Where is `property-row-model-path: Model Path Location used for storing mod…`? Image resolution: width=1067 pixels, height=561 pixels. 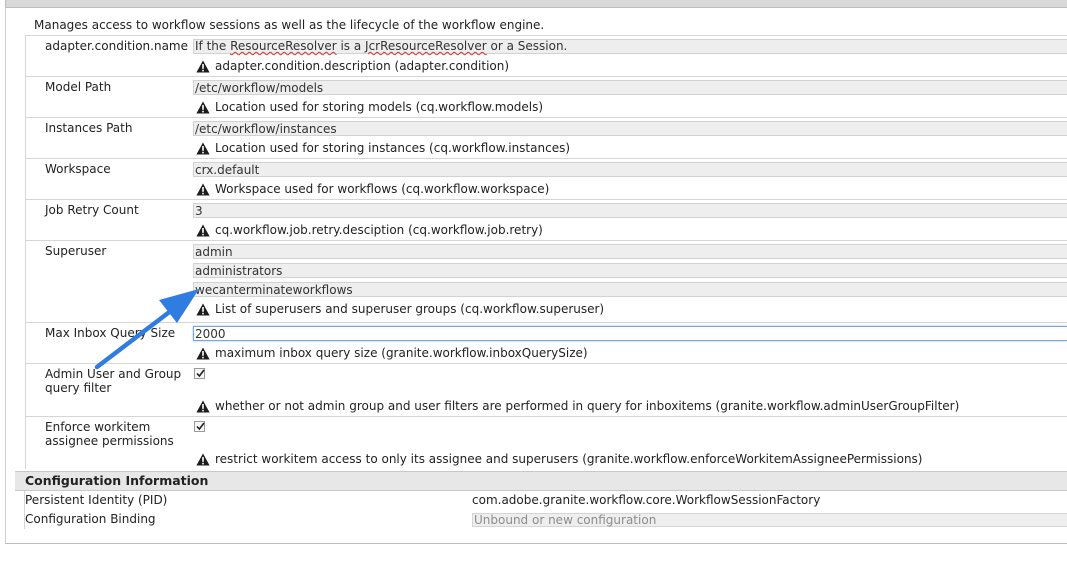
property-row-model-path: Model Path Location used for storing mod… is located at coordinates (546, 96).